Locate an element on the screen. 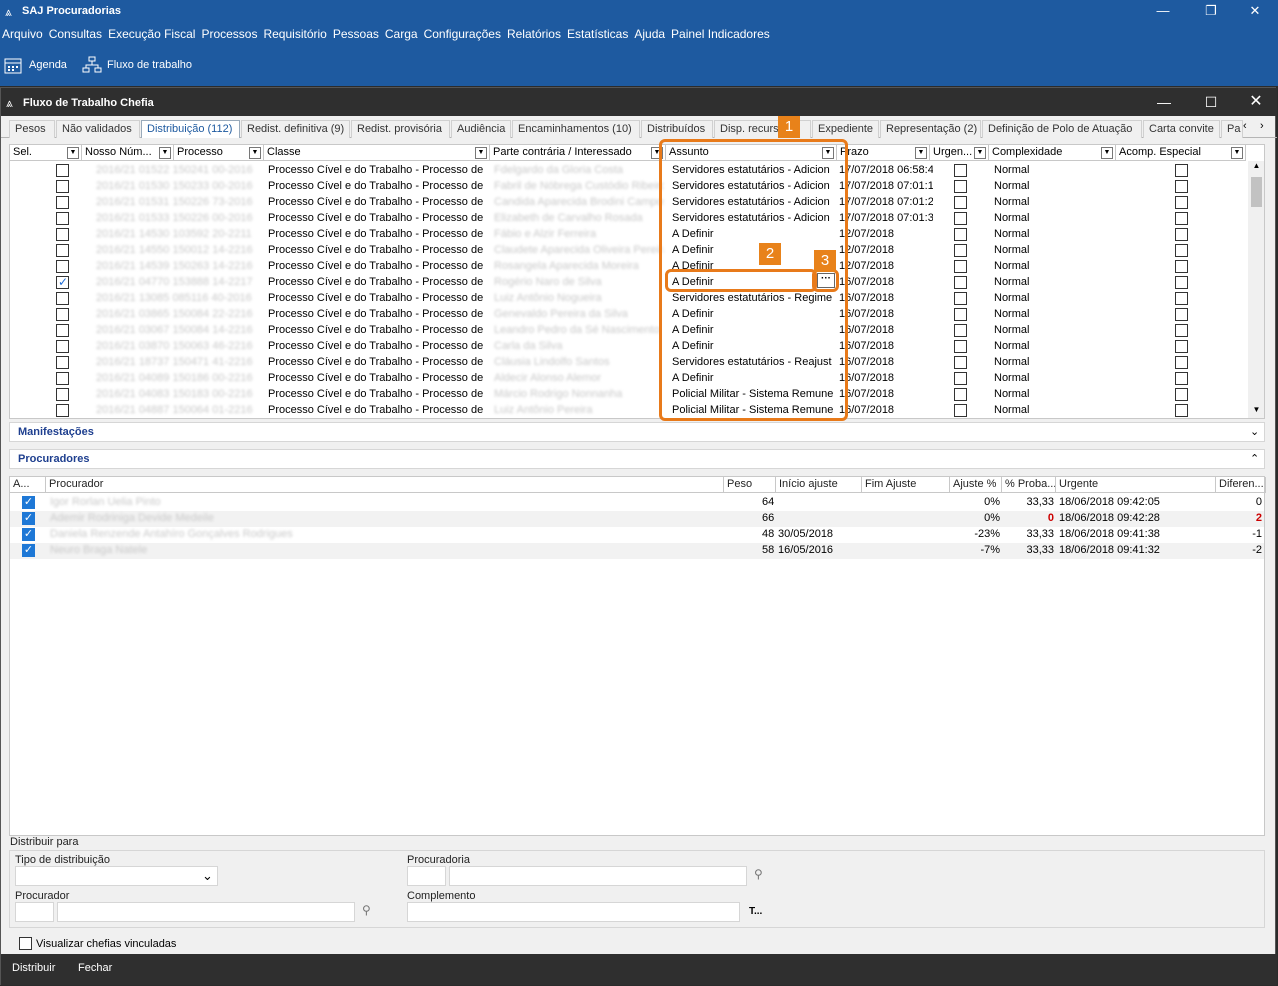 This screenshot has width=1278, height=986. grid-scrollbar: ▲ ▼ is located at coordinates (1256, 289).